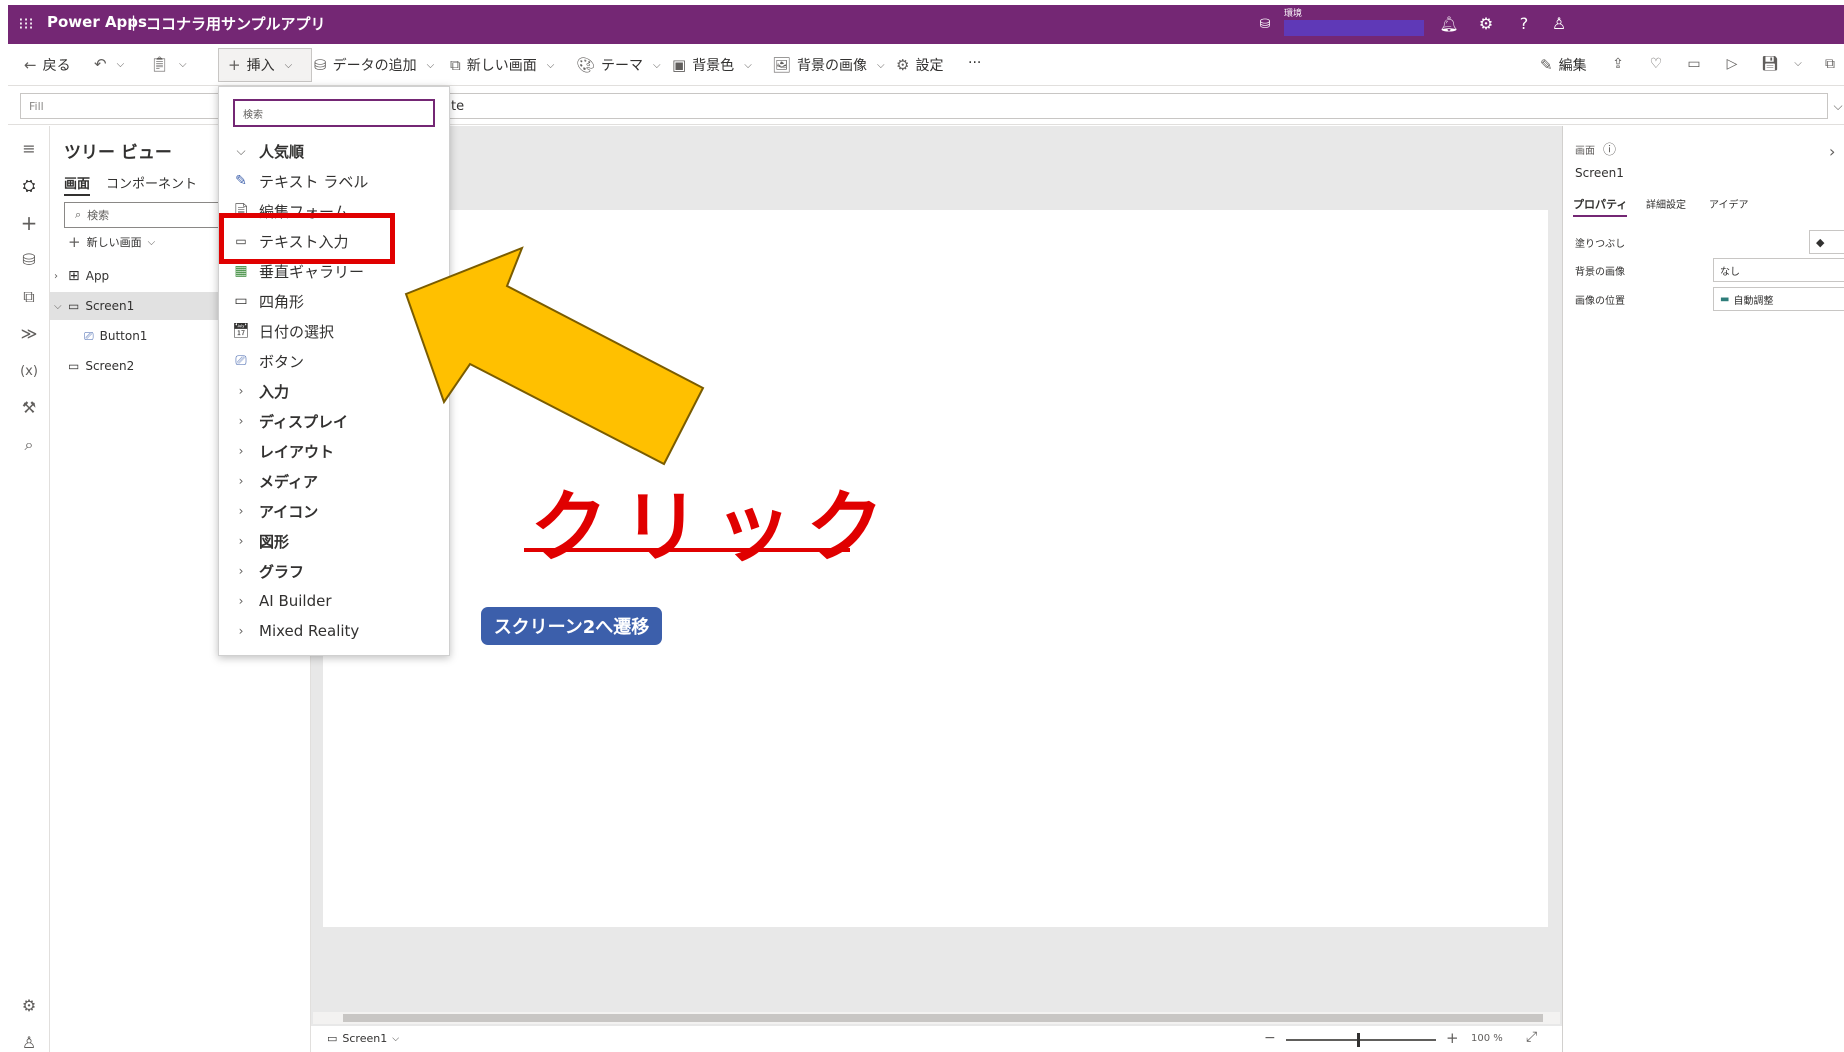 The width and height of the screenshot is (1844, 1052). What do you see at coordinates (29, 1006) in the screenshot?
I see `rail-settings-icon: ⚙` at bounding box center [29, 1006].